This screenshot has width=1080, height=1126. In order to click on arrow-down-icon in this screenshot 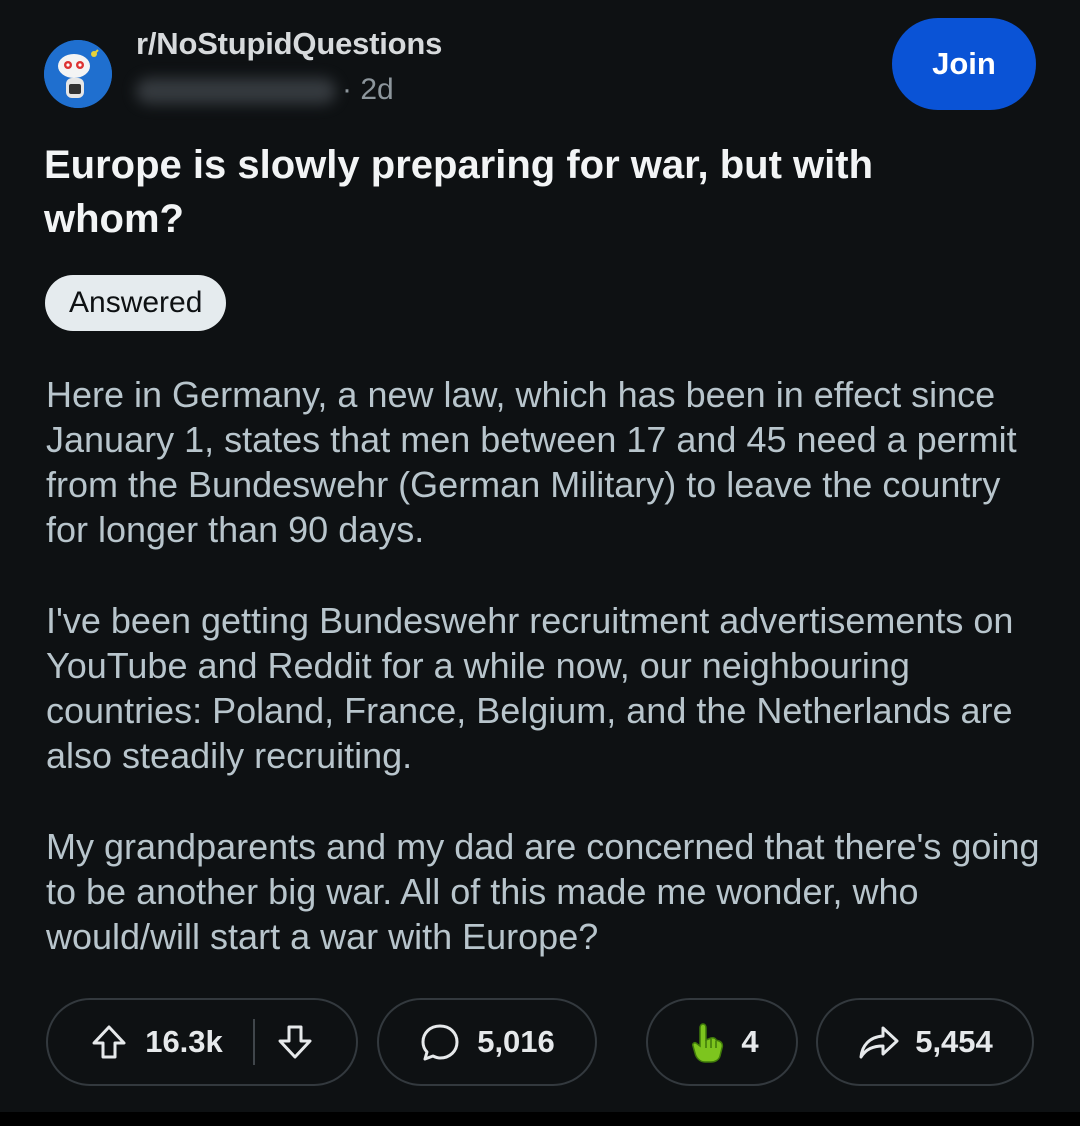, I will do `click(295, 1042)`.